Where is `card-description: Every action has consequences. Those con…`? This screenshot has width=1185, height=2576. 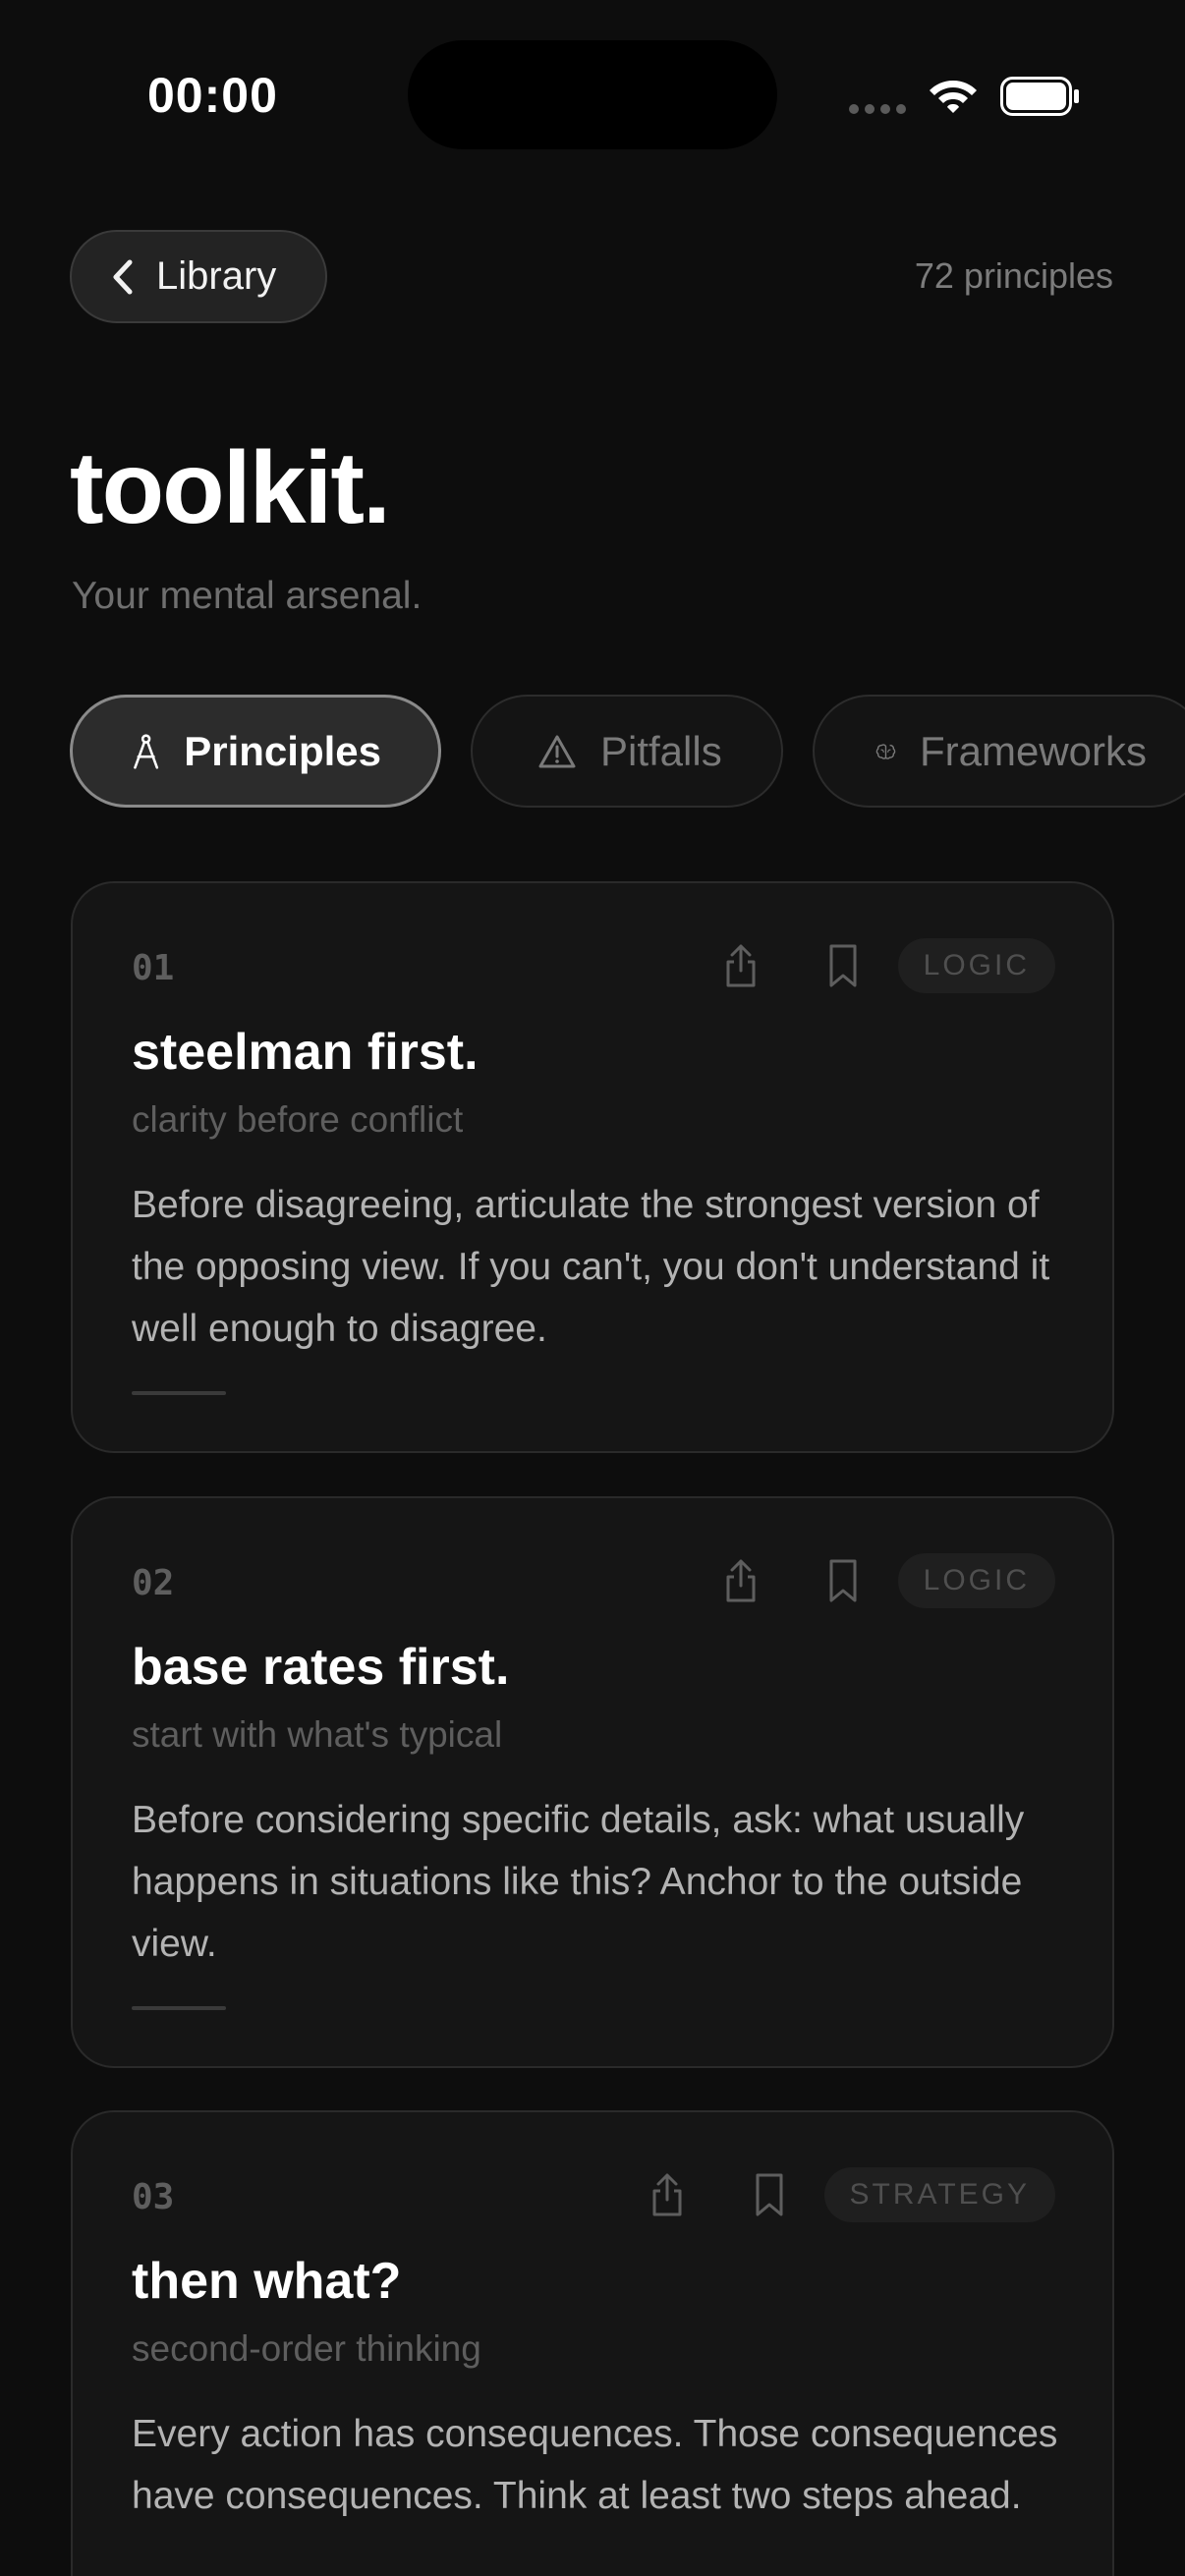 card-description: Every action has consequences. Those con… is located at coordinates (595, 2465).